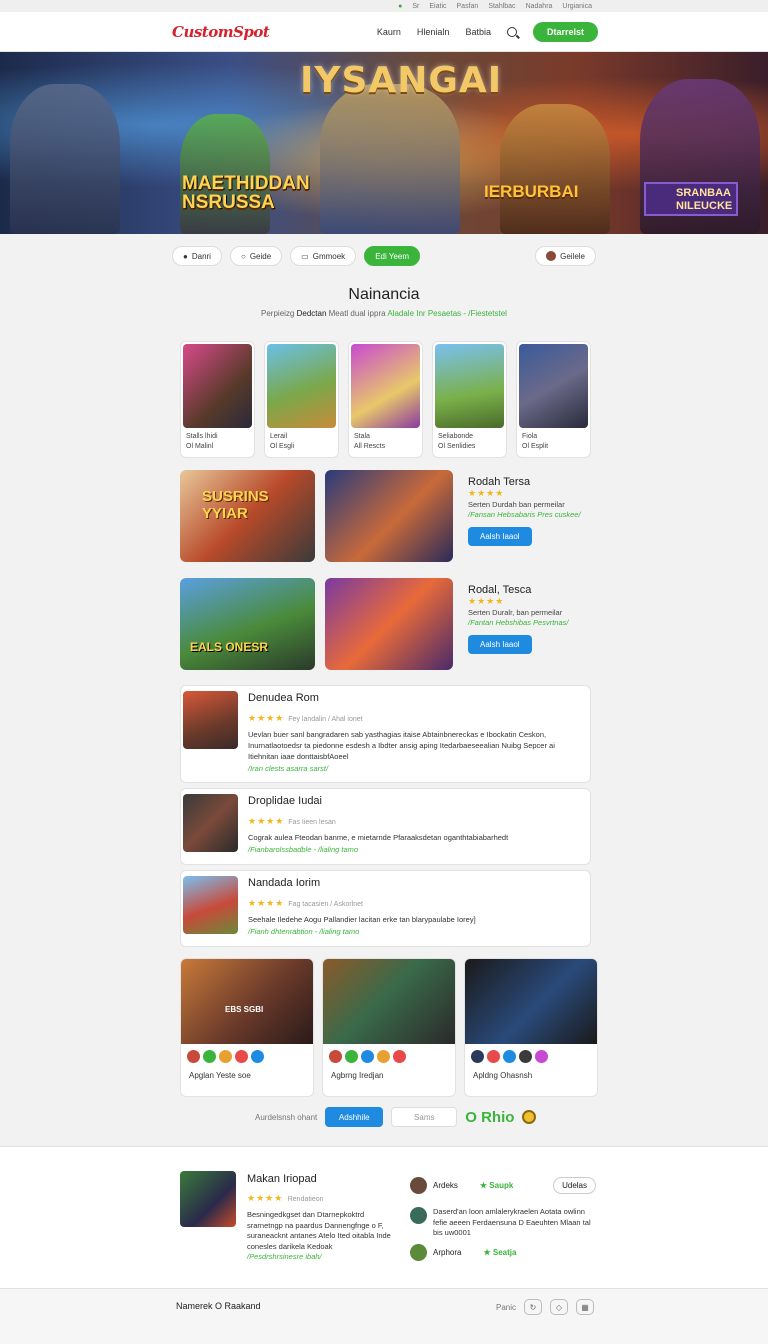 This screenshot has width=768, height=1344. I want to click on user-chip: Geilele, so click(565, 256).